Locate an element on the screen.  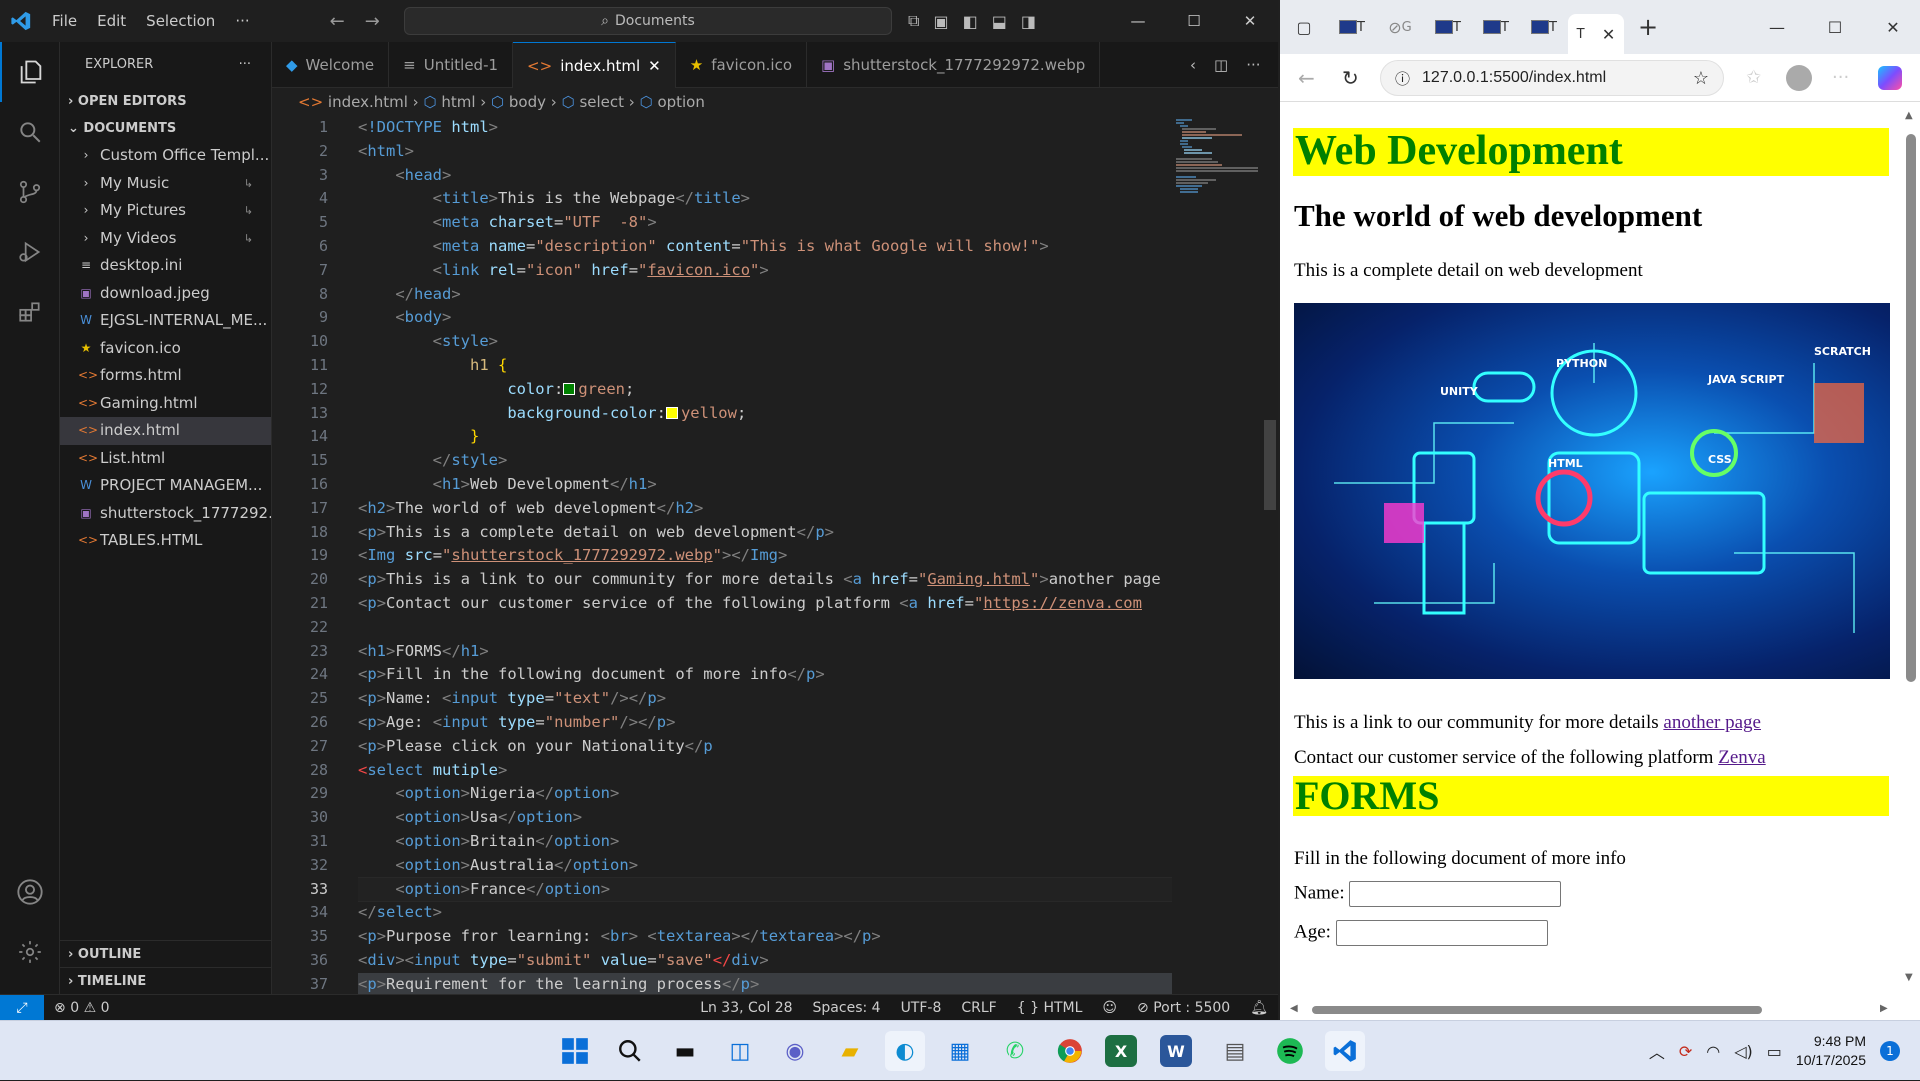
word-icon: W is located at coordinates (1176, 1051).